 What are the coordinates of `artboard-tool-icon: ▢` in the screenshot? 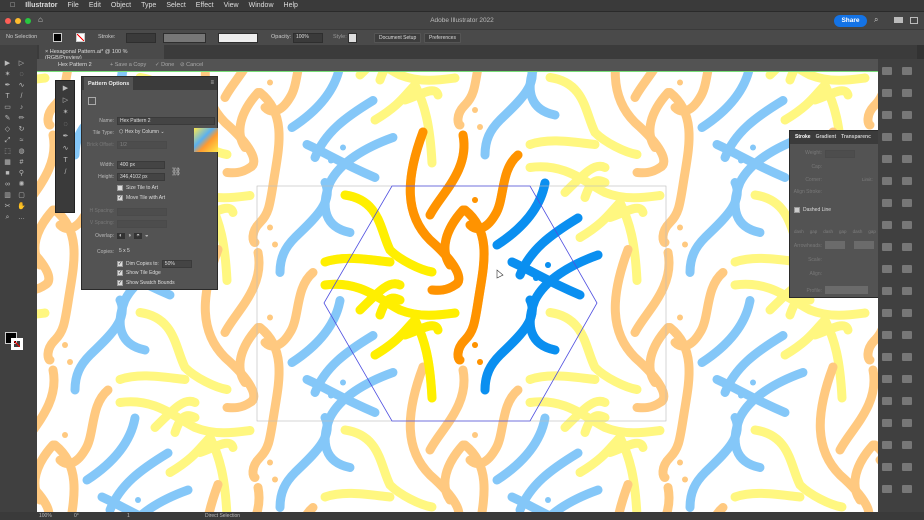 It's located at (21, 195).